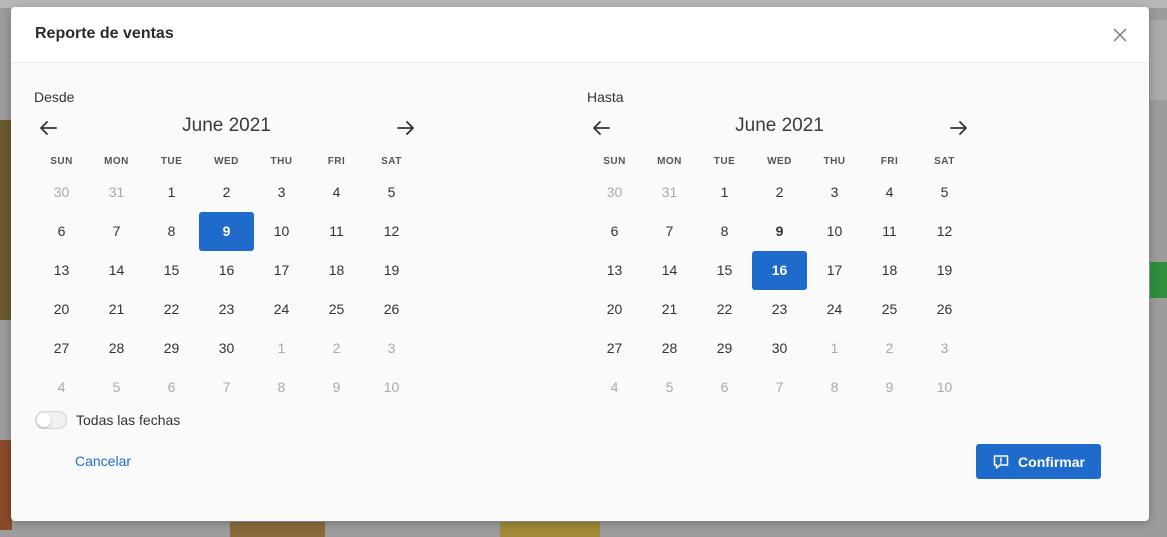 The image size is (1167, 537). Describe the element at coordinates (104, 33) in the screenshot. I see `modal-title: Reporte de ventas` at that location.